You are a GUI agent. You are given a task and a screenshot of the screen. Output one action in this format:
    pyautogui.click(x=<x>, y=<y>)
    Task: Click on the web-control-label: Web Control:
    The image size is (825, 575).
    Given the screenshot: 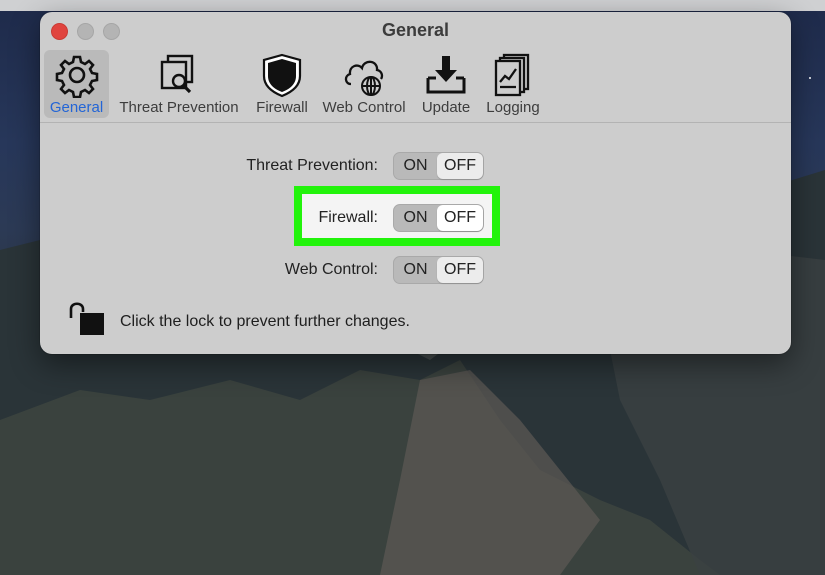 What is the action you would take?
    pyautogui.click(x=331, y=269)
    